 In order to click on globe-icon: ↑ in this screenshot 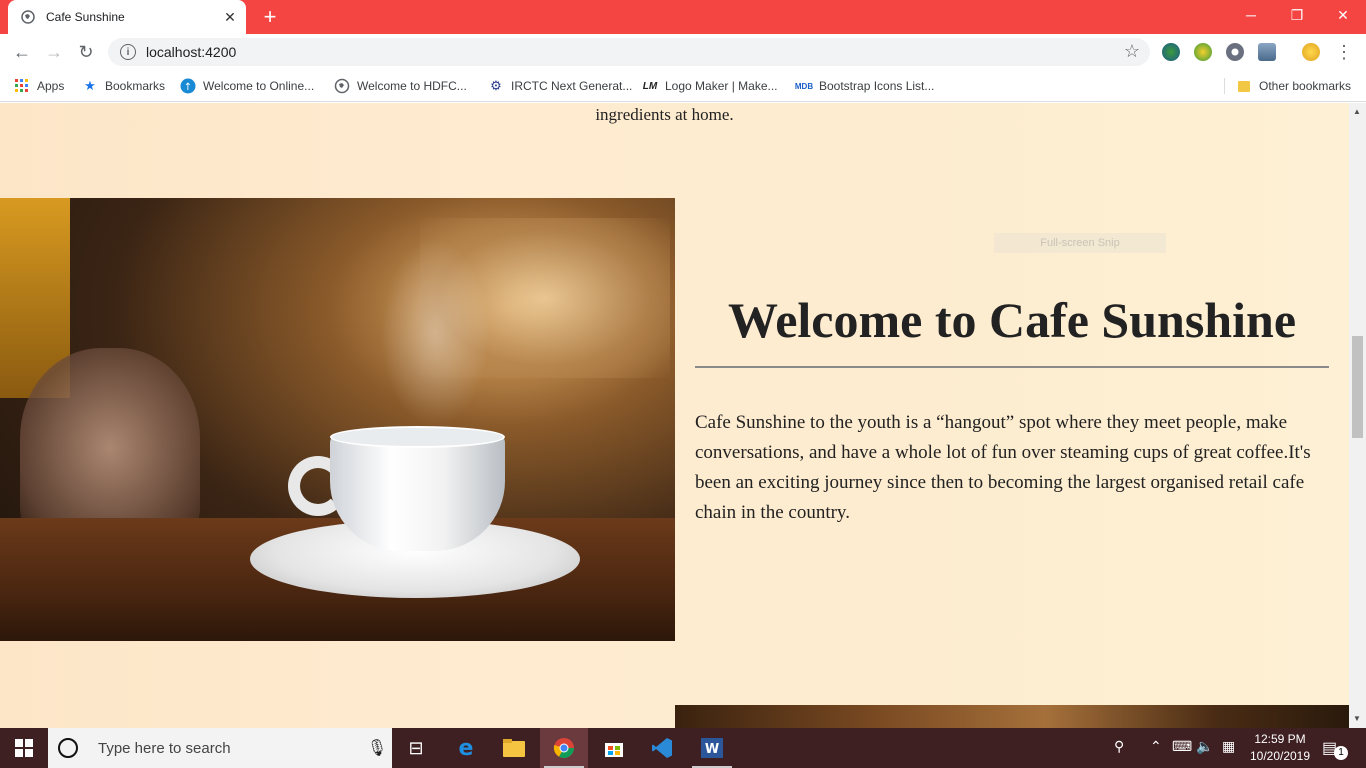, I will do `click(188, 86)`.